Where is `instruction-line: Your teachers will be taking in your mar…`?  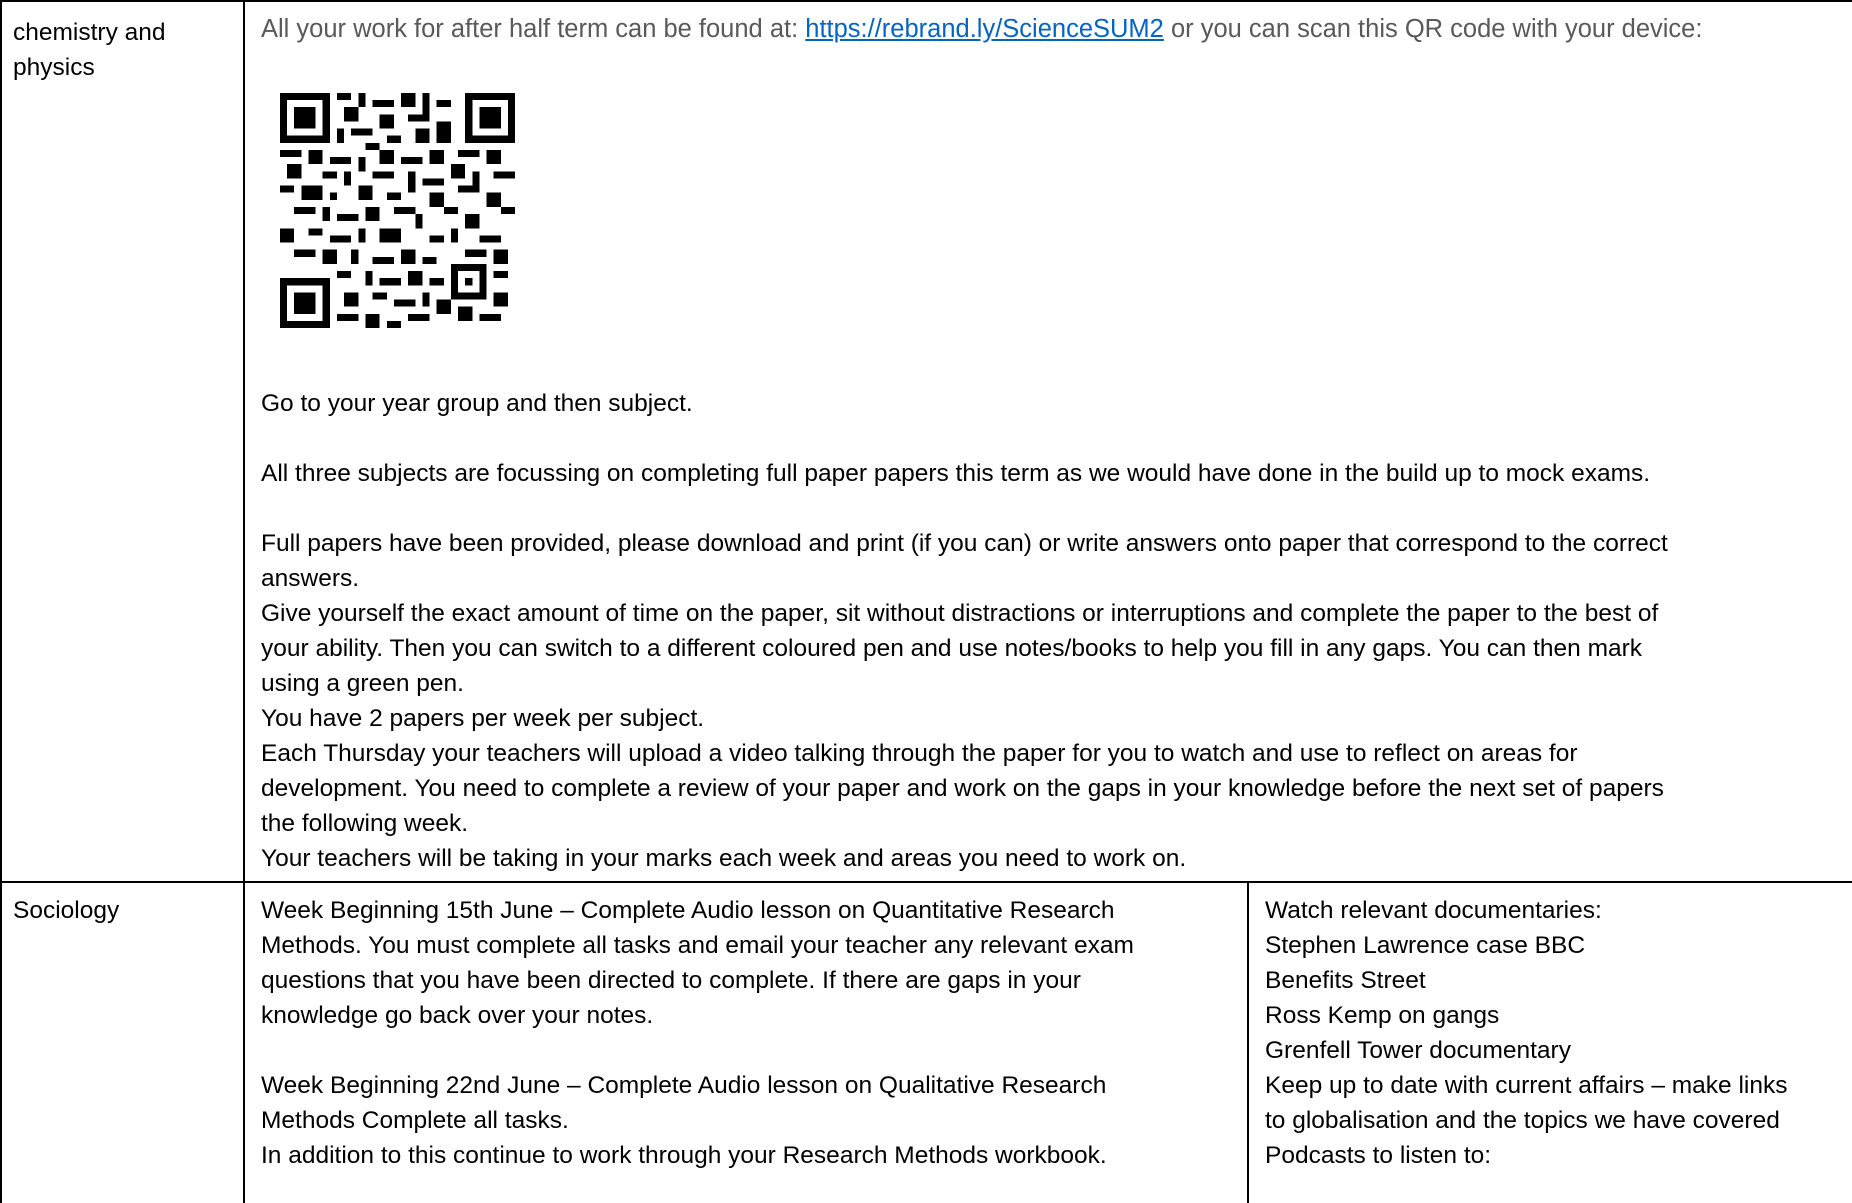
instruction-line: Your teachers will be taking in your mar… is located at coordinates (724, 858).